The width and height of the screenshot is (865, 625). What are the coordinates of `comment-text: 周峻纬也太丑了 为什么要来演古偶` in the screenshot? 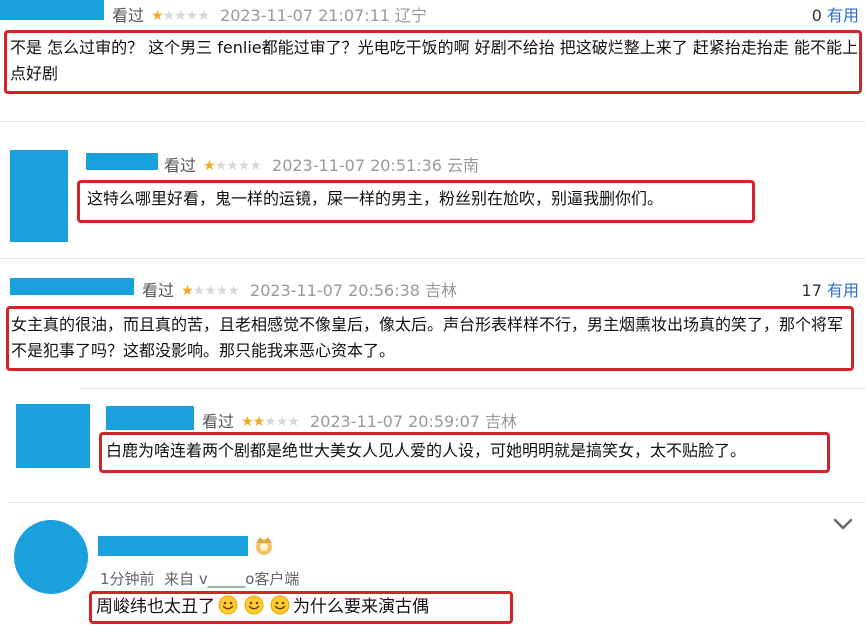 It's located at (262, 607).